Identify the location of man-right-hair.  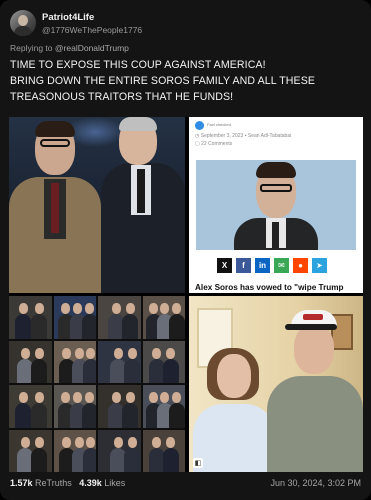
(138, 124).